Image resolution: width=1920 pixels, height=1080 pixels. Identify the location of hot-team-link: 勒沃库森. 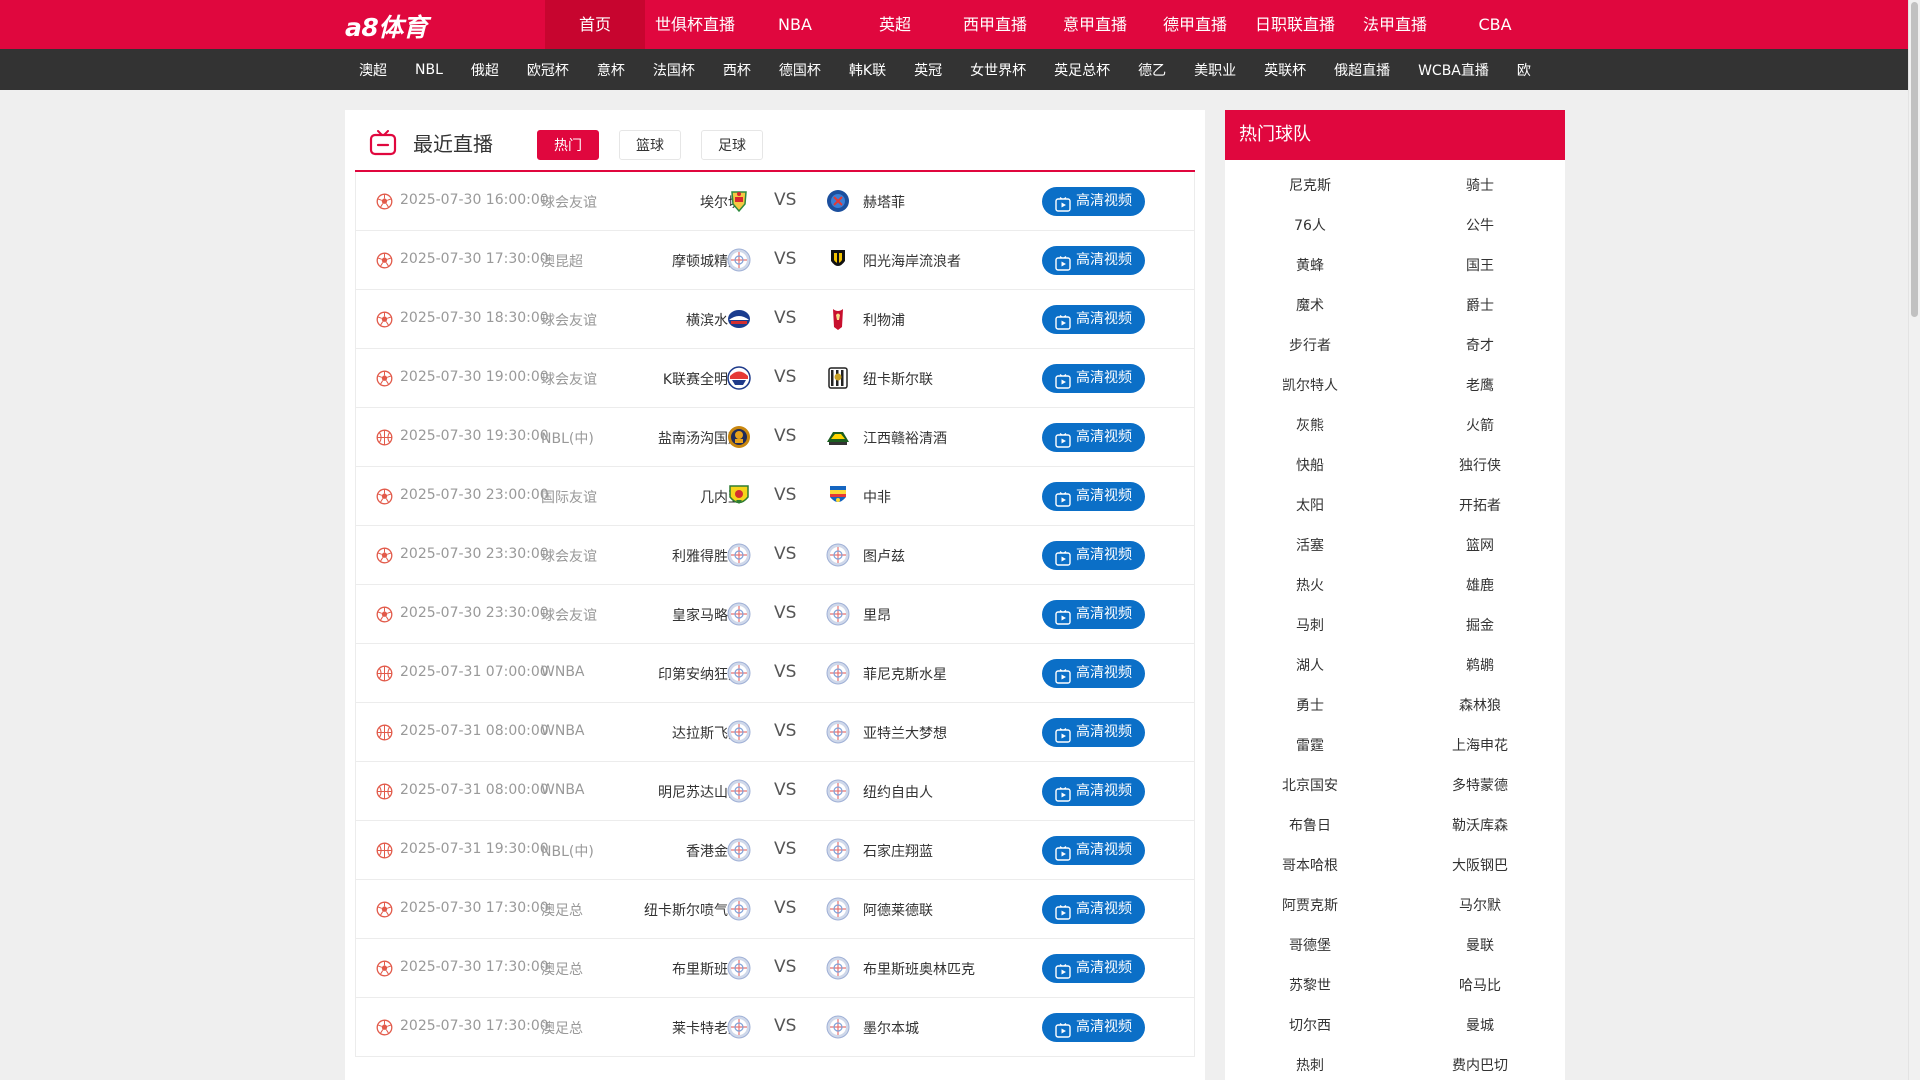
(1480, 826).